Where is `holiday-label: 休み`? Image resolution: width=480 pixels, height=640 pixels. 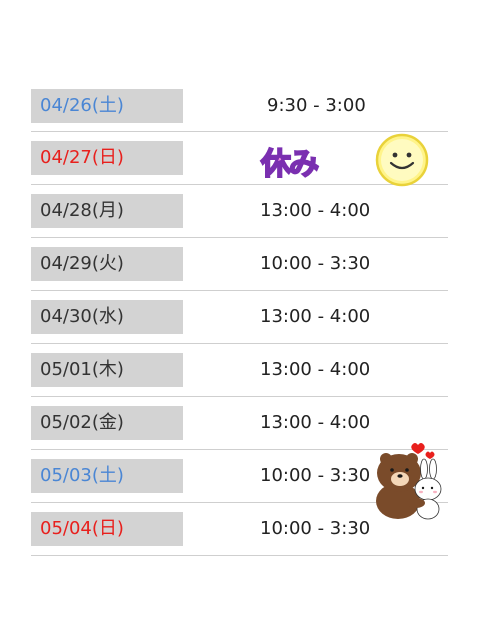 holiday-label: 休み is located at coordinates (290, 164).